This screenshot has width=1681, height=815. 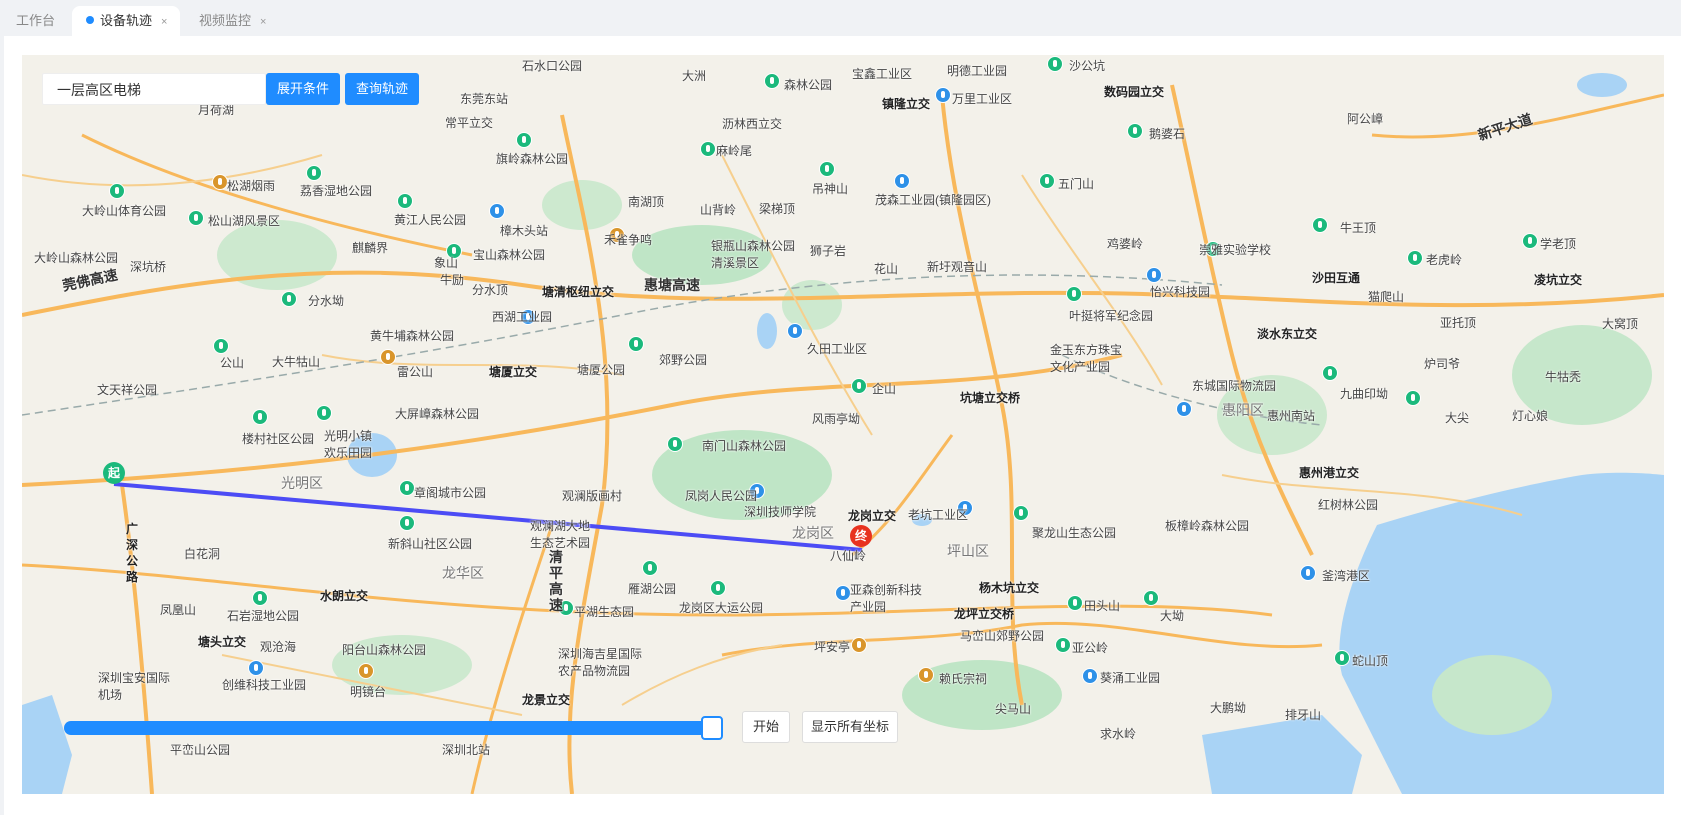 What do you see at coordinates (178, 610) in the screenshot?
I see `map-label: 凤凰山` at bounding box center [178, 610].